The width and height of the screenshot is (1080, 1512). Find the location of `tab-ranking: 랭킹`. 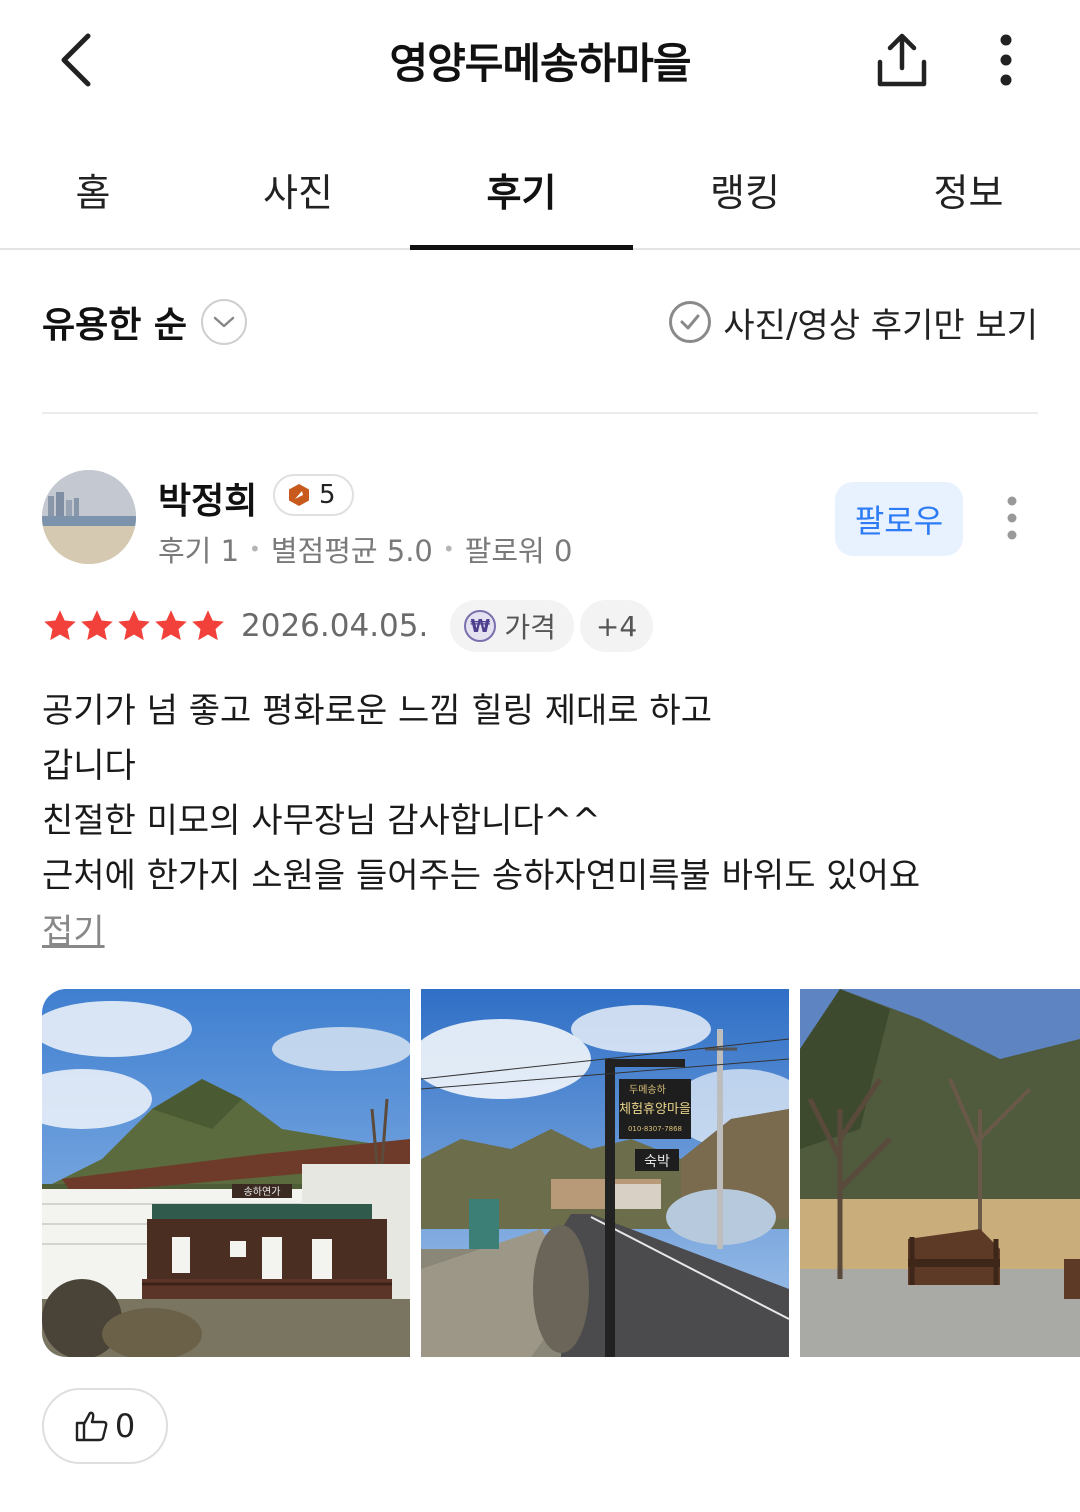

tab-ranking: 랭킹 is located at coordinates (745, 189).